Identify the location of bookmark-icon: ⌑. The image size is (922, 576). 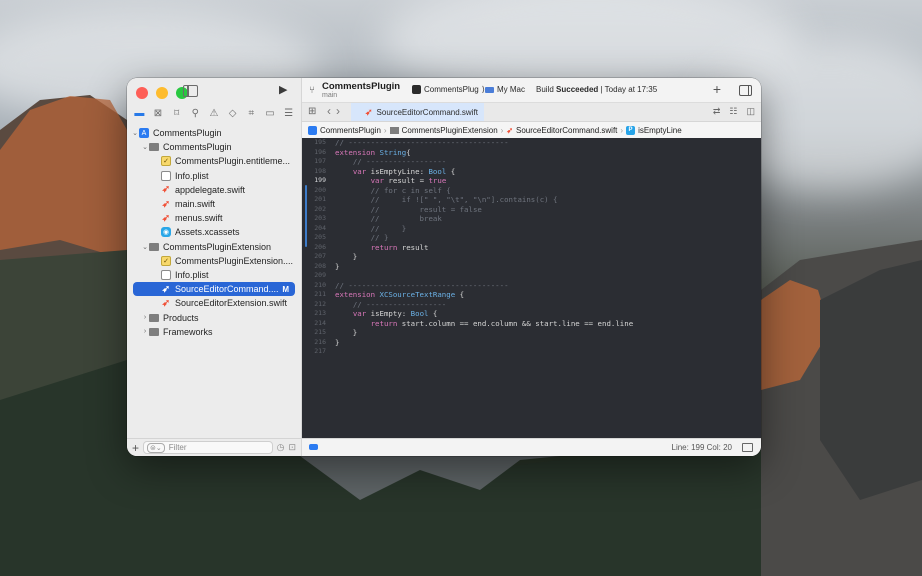
(177, 113).